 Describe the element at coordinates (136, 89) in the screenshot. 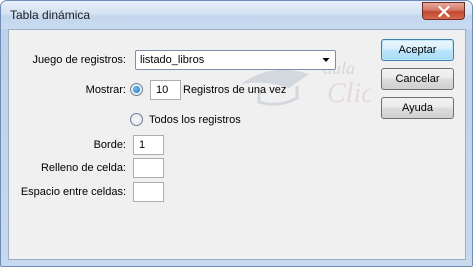

I see `show-count-radio` at that location.